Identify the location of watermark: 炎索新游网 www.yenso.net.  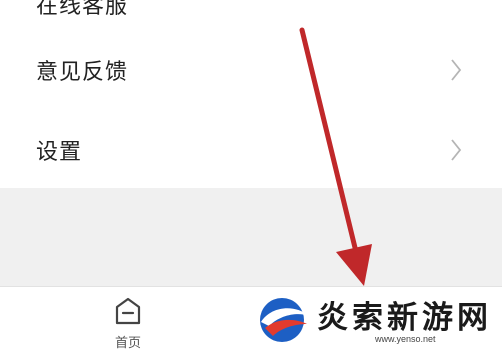
(376, 319).